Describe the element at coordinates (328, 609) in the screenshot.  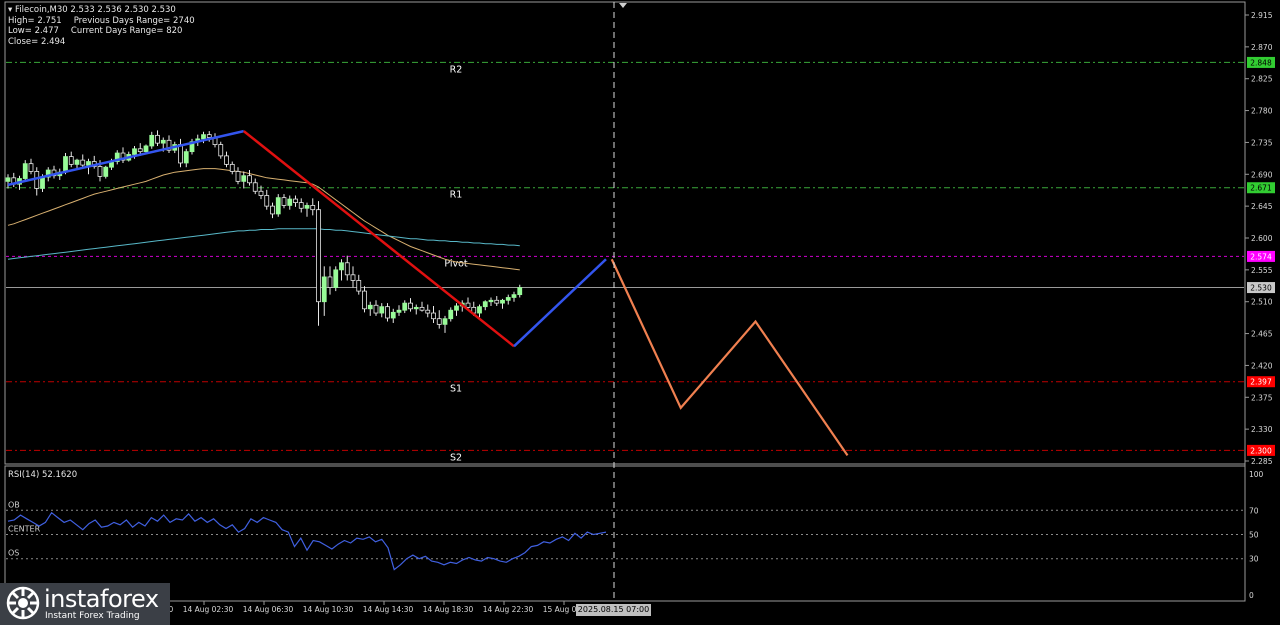
I see `time-tick-label: 14 Aug 10:30` at that location.